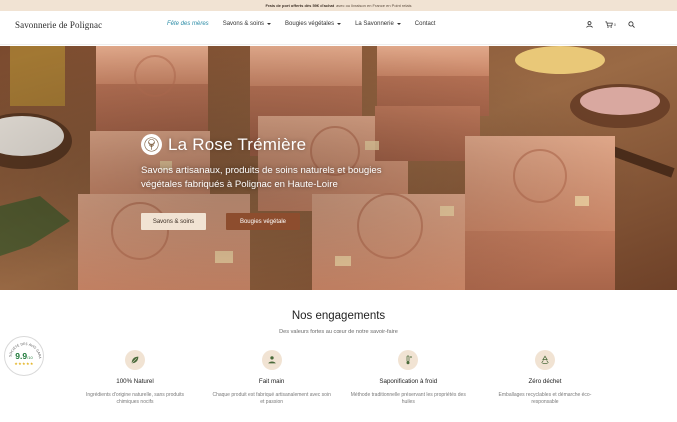 The image size is (677, 422). I want to click on nav-item-contact: Contact, so click(425, 24).